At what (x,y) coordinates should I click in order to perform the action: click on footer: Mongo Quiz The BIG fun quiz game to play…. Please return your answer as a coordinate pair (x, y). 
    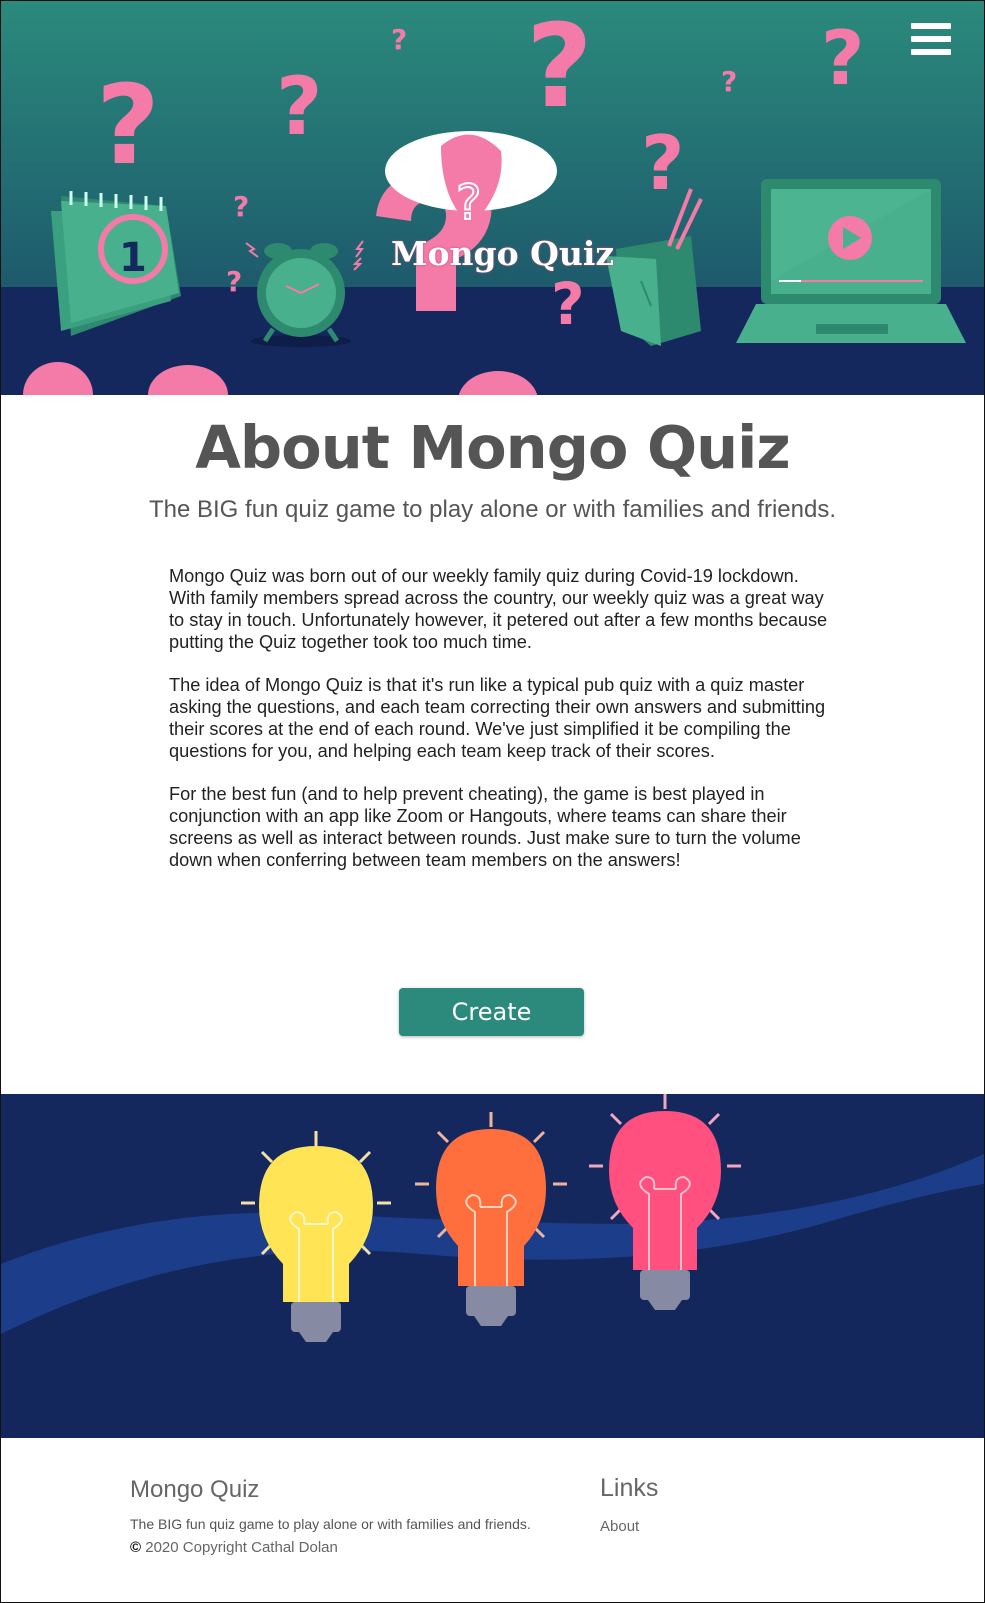
    Looking at the image, I should click on (492, 1520).